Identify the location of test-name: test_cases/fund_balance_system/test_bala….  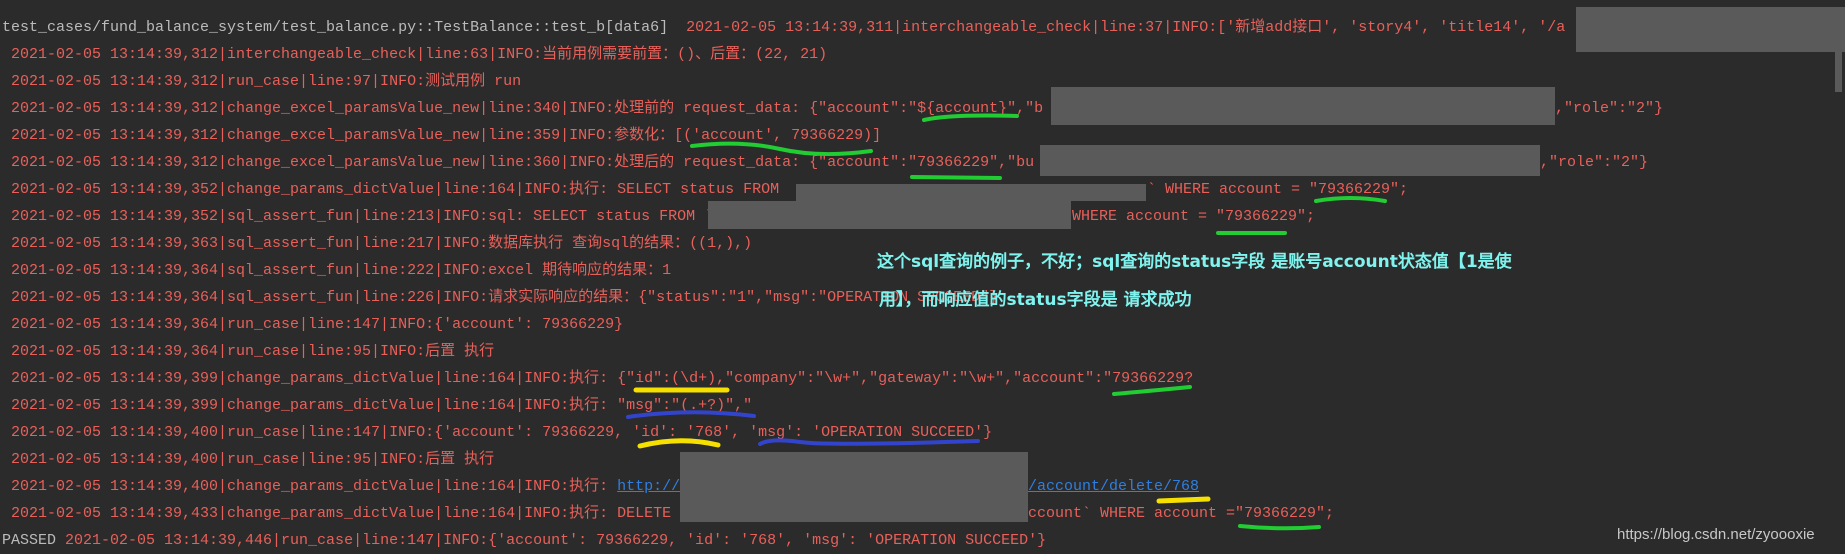
(335, 27).